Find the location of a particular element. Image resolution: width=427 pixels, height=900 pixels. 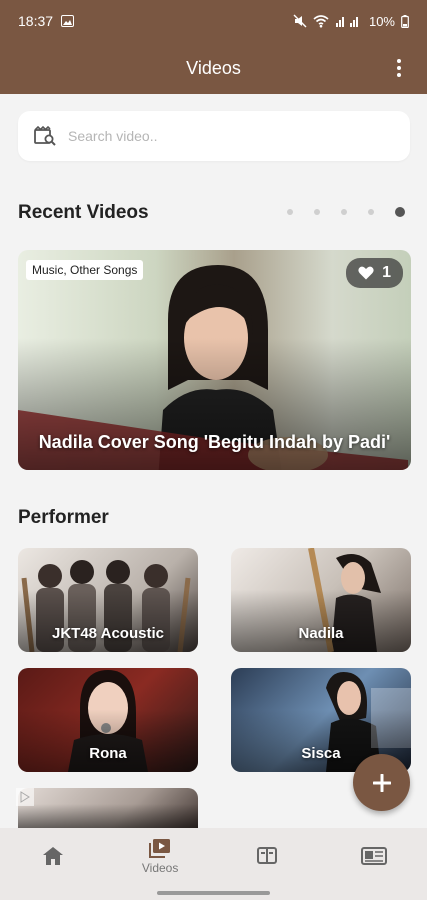

battery-percent: 10% is located at coordinates (381, 21).